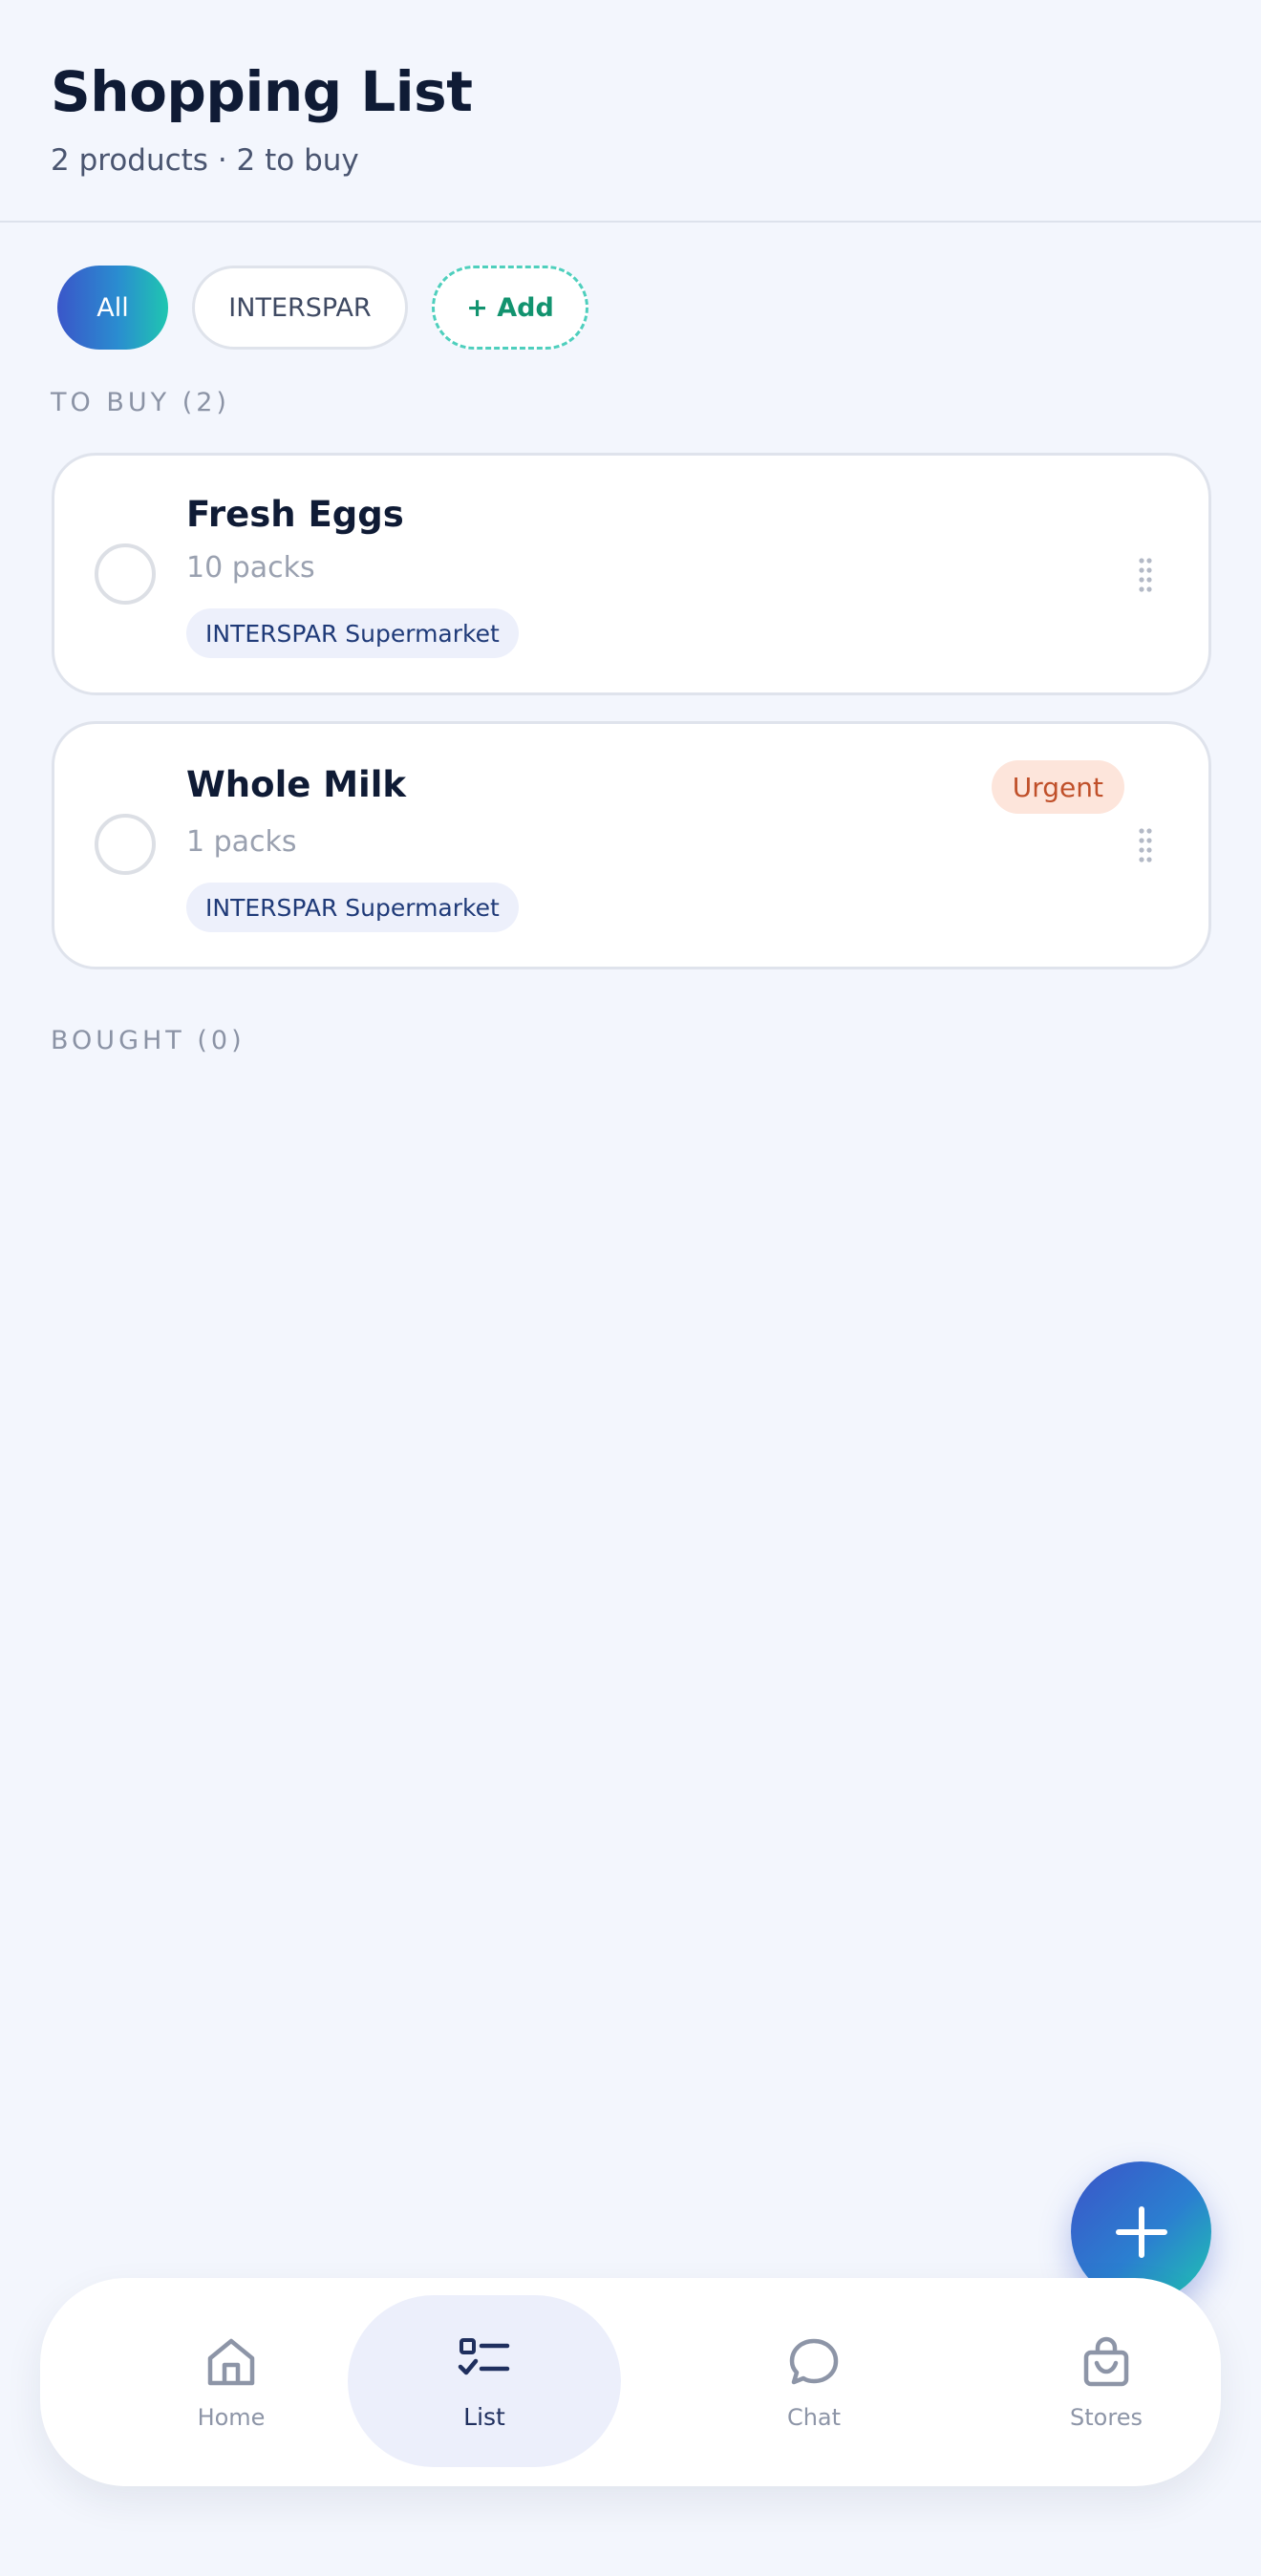 Image resolution: width=1261 pixels, height=2576 pixels. What do you see at coordinates (148, 1040) in the screenshot?
I see `bought-section-label: BOUGHT (0)` at bounding box center [148, 1040].